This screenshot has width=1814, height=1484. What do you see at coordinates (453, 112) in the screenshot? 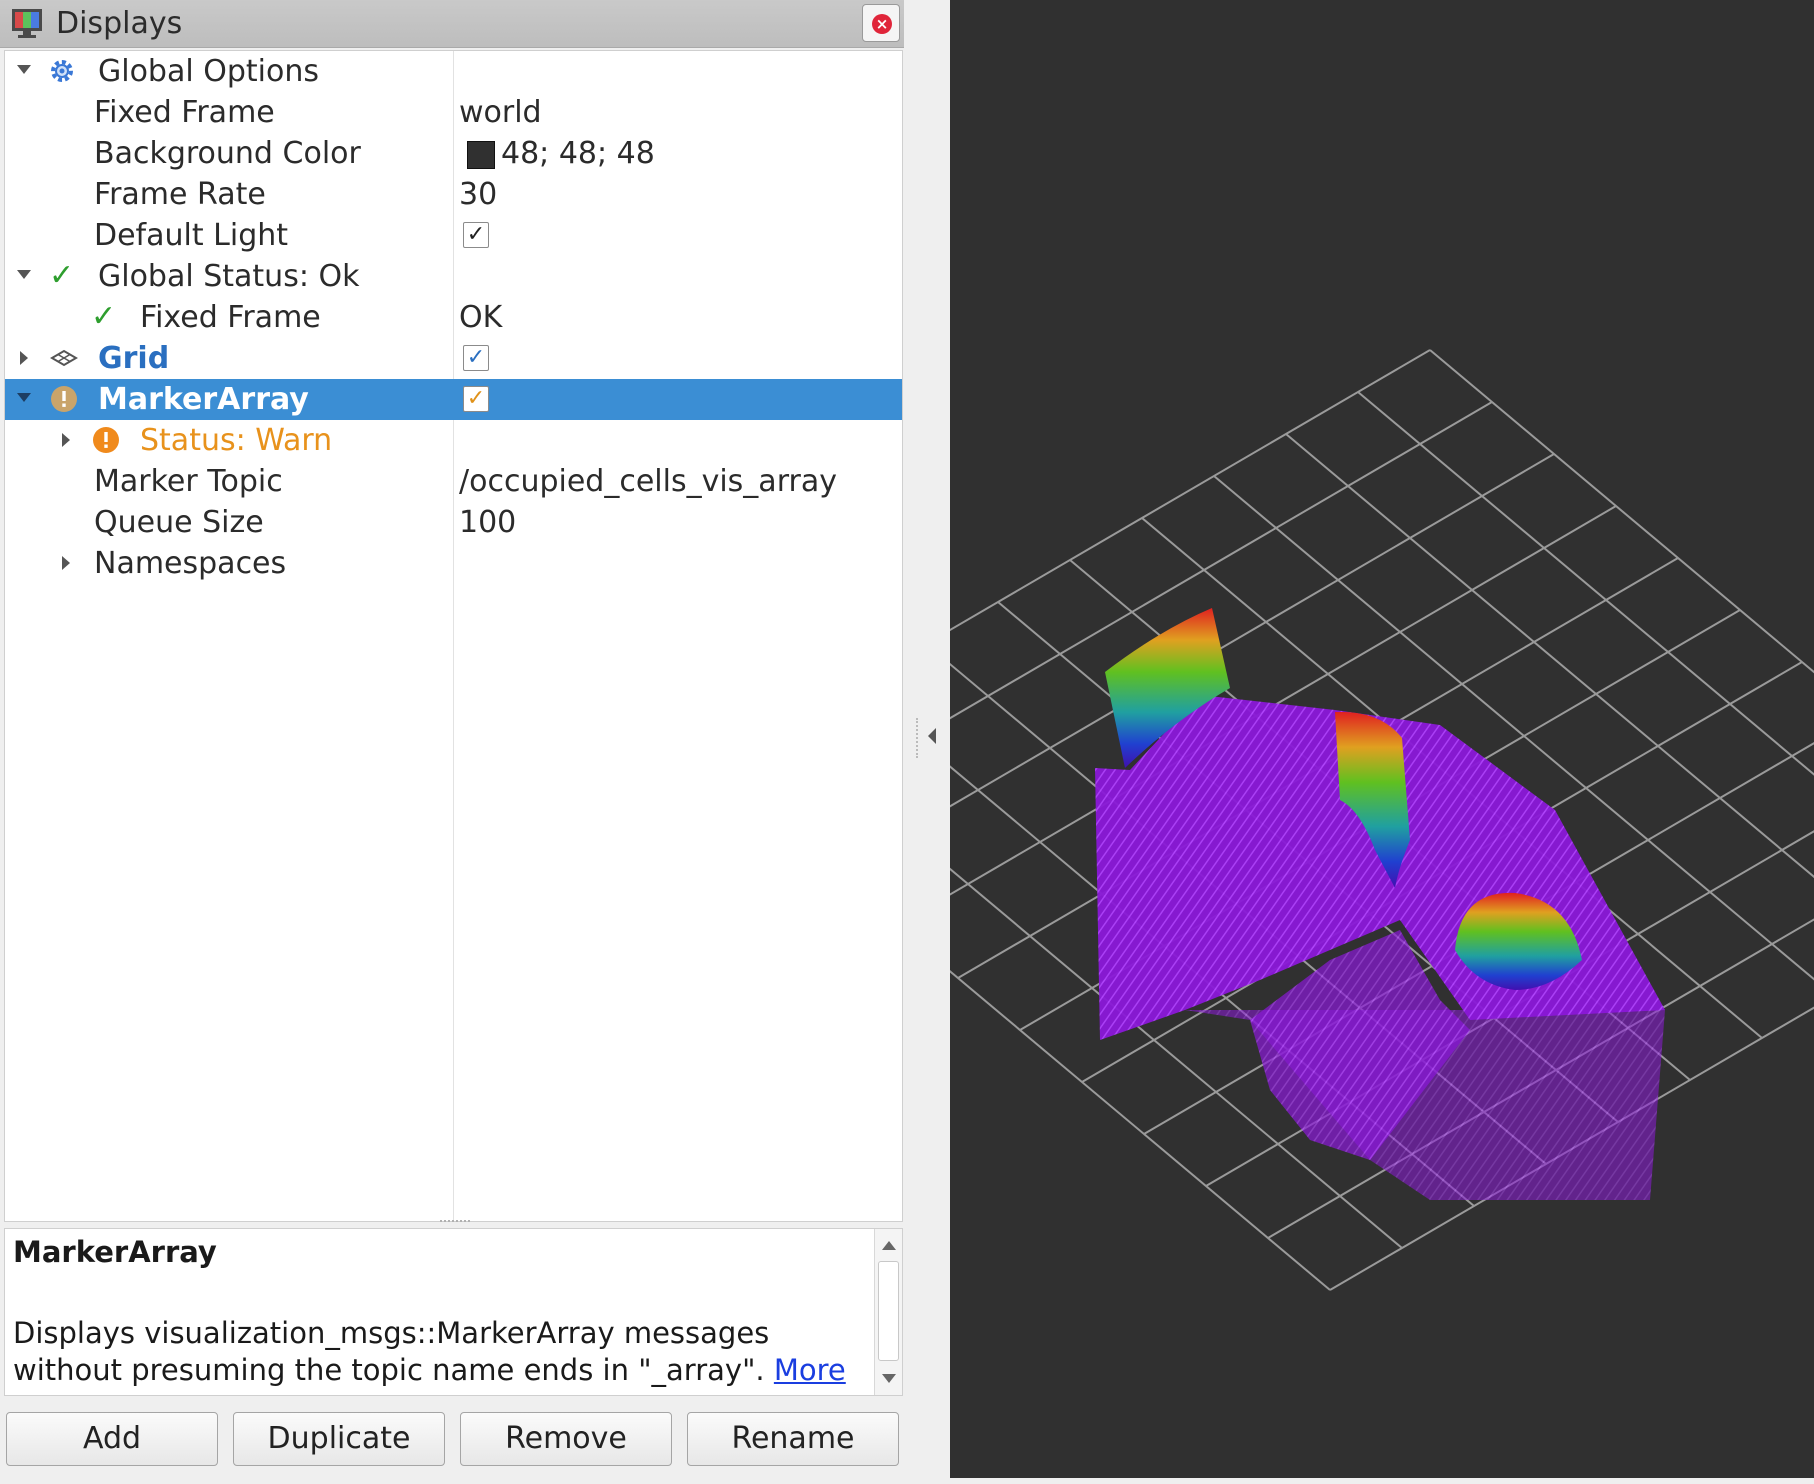
I see `tree-row-fixed-frame: Fixed Frame world` at bounding box center [453, 112].